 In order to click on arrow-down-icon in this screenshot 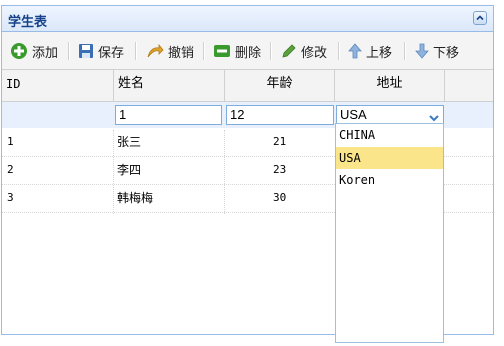, I will do `click(422, 51)`.